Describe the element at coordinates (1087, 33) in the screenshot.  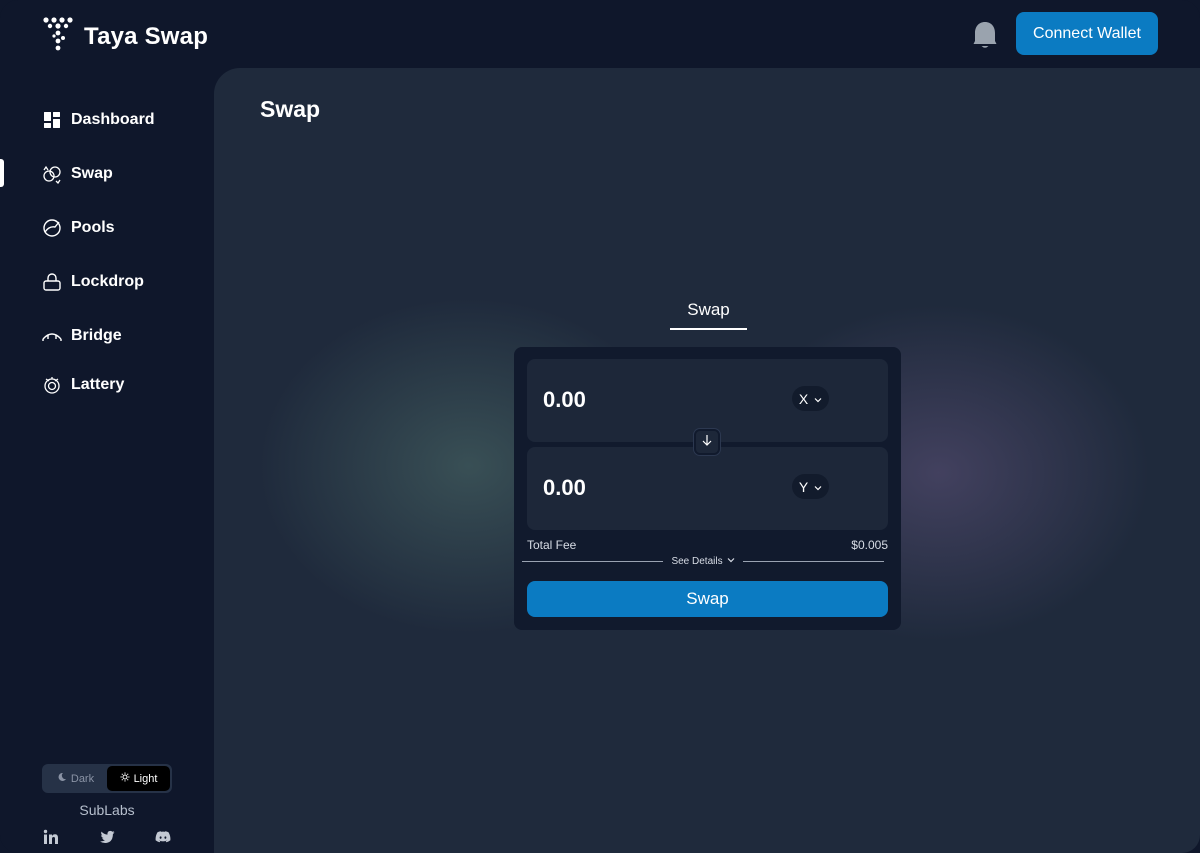
I see `connect-wallet-button: Connect Wallet` at that location.